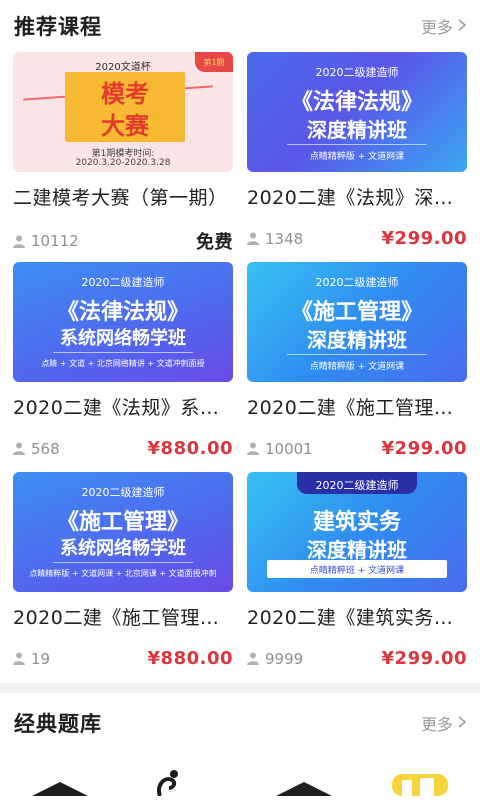  What do you see at coordinates (125, 94) in the screenshot?
I see `thumb-line1: 模考` at bounding box center [125, 94].